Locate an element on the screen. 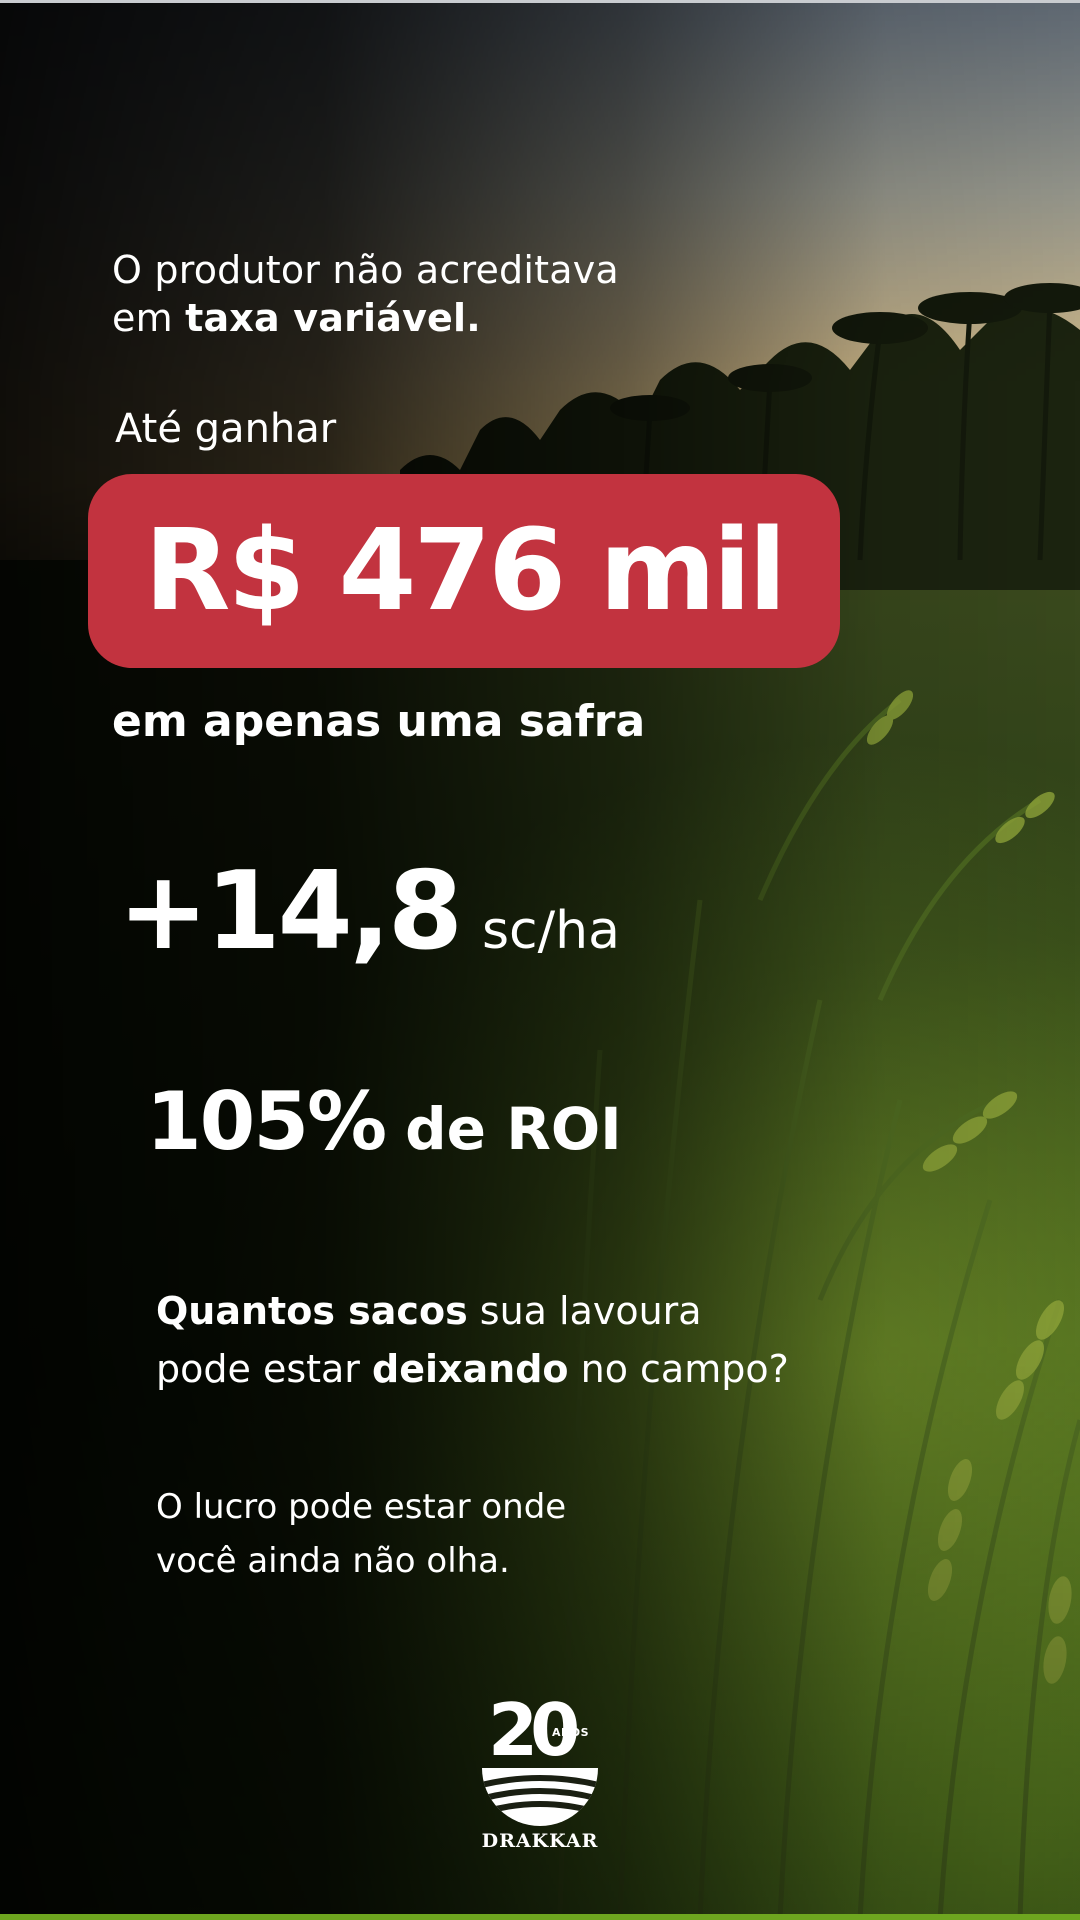  question-bold-2: deixando is located at coordinates (470, 1369).